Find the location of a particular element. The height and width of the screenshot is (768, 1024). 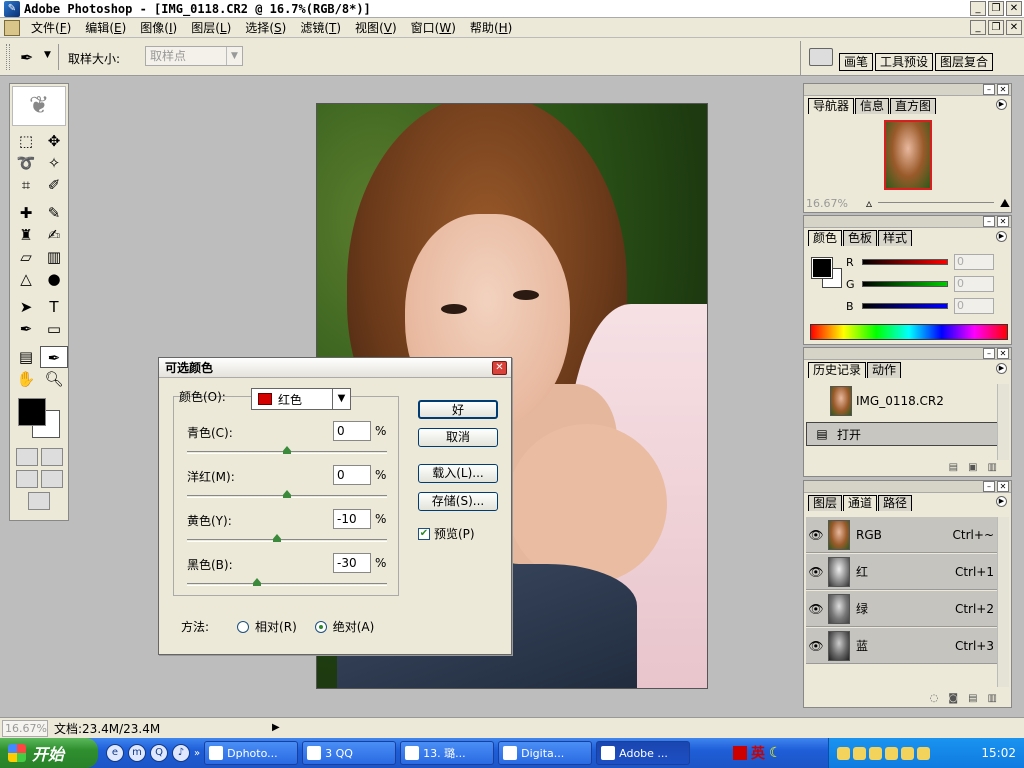

tab-paths: 路径 is located at coordinates (895, 503).